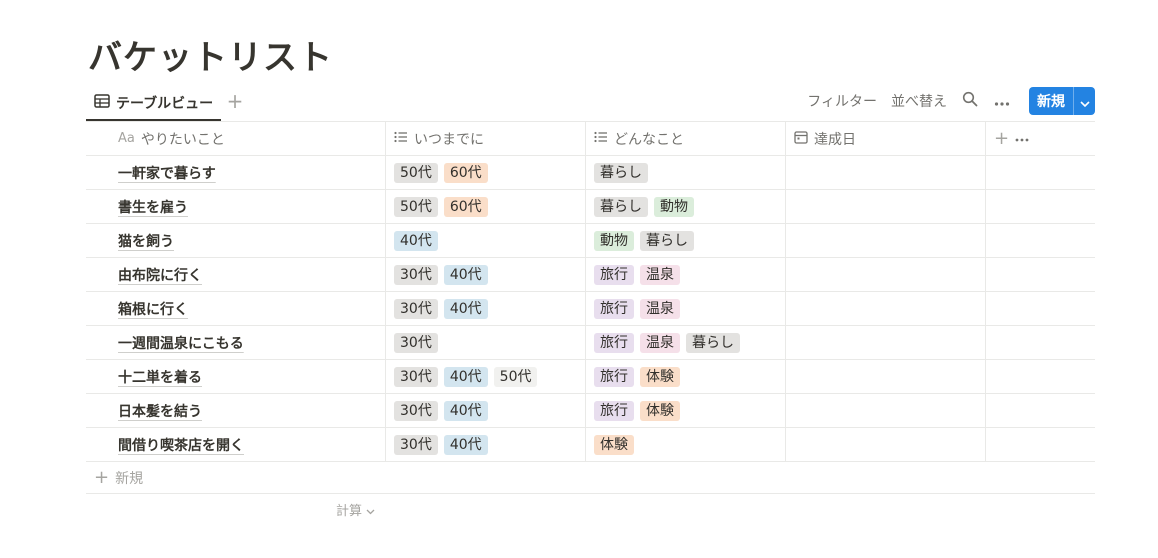  I want to click on table-row: 一週間温泉にこもる 30代 旅行 温泉 暮らし, so click(590, 343).